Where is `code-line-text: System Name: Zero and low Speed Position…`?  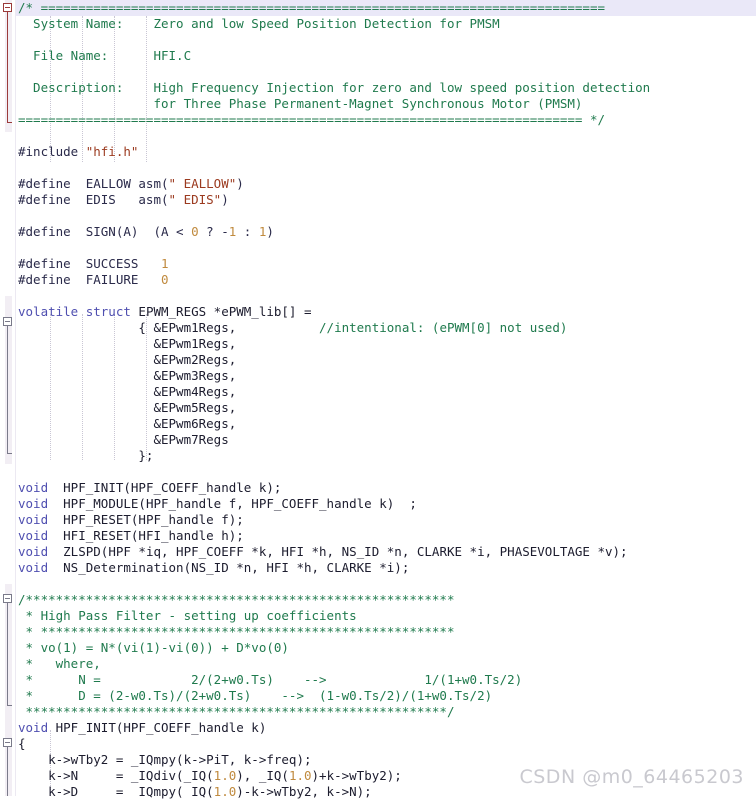 code-line-text: System Name: Zero and low Speed Position… is located at coordinates (259, 24).